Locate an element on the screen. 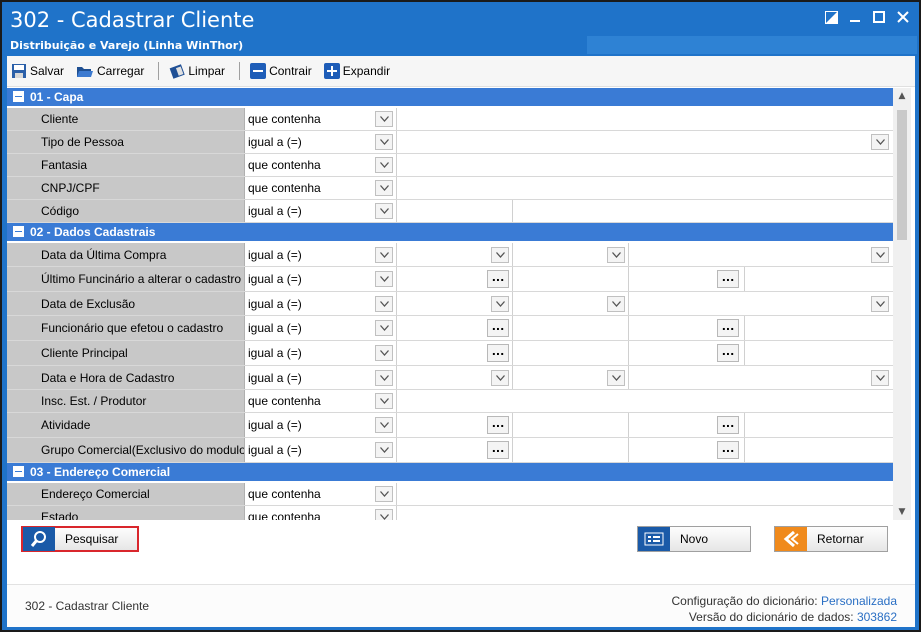 The image size is (921, 632). carregar-button: Carregar is located at coordinates (110, 71).